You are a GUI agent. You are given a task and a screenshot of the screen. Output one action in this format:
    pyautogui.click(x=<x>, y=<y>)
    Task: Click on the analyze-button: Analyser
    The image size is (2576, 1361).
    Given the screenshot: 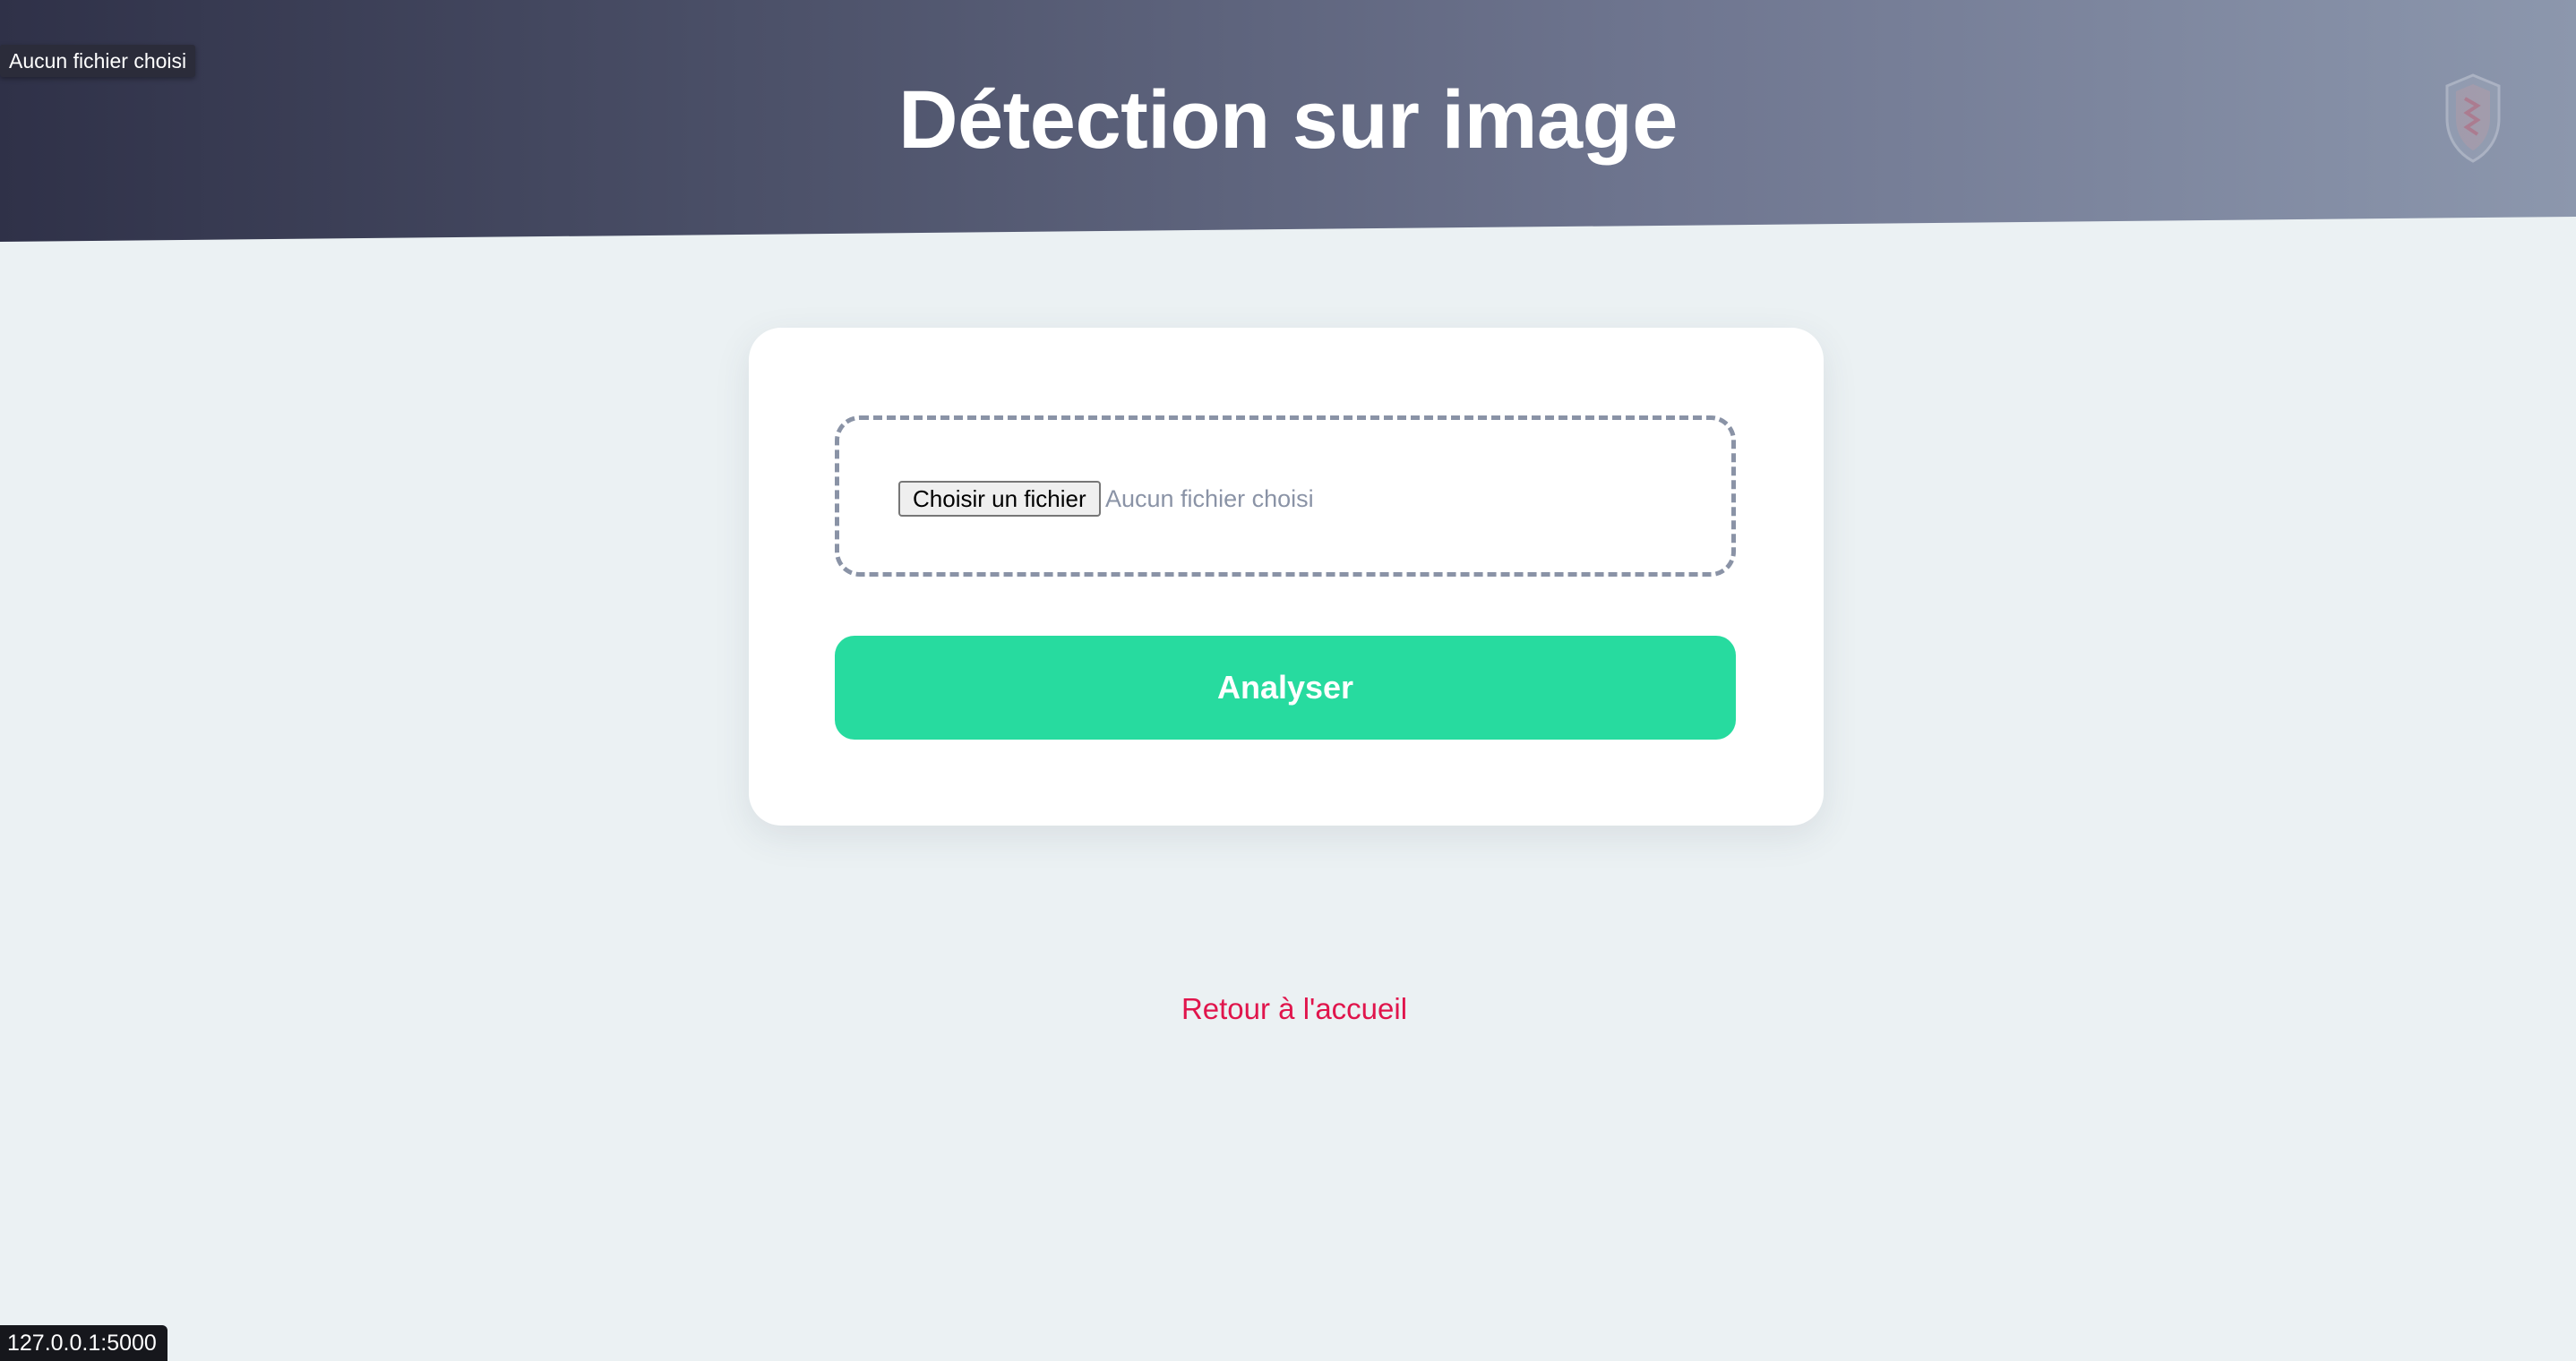 What is the action you would take?
    pyautogui.click(x=1285, y=688)
    